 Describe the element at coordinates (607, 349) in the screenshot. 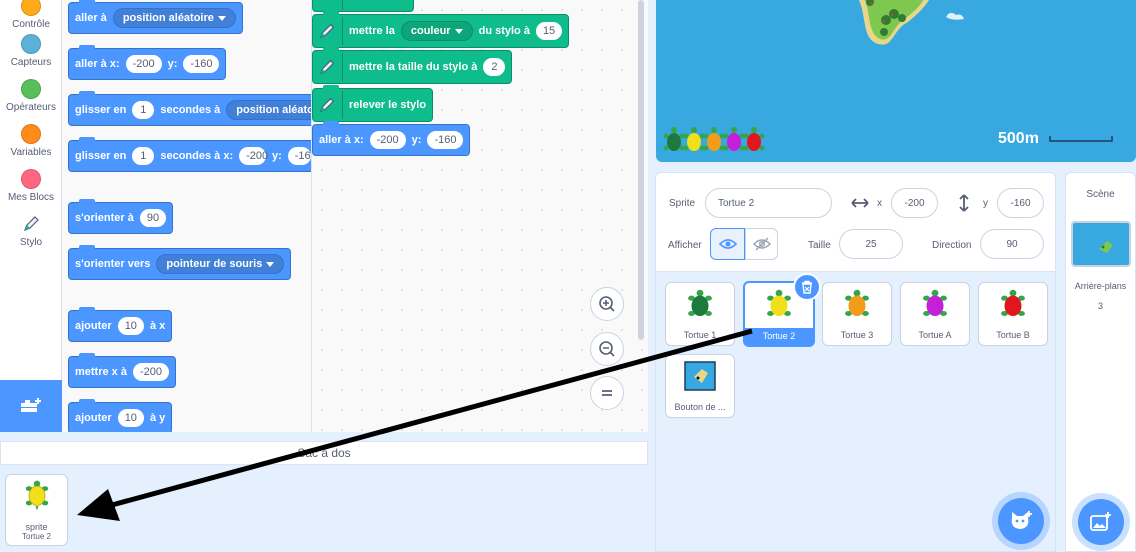

I see `zoom-out-button` at that location.